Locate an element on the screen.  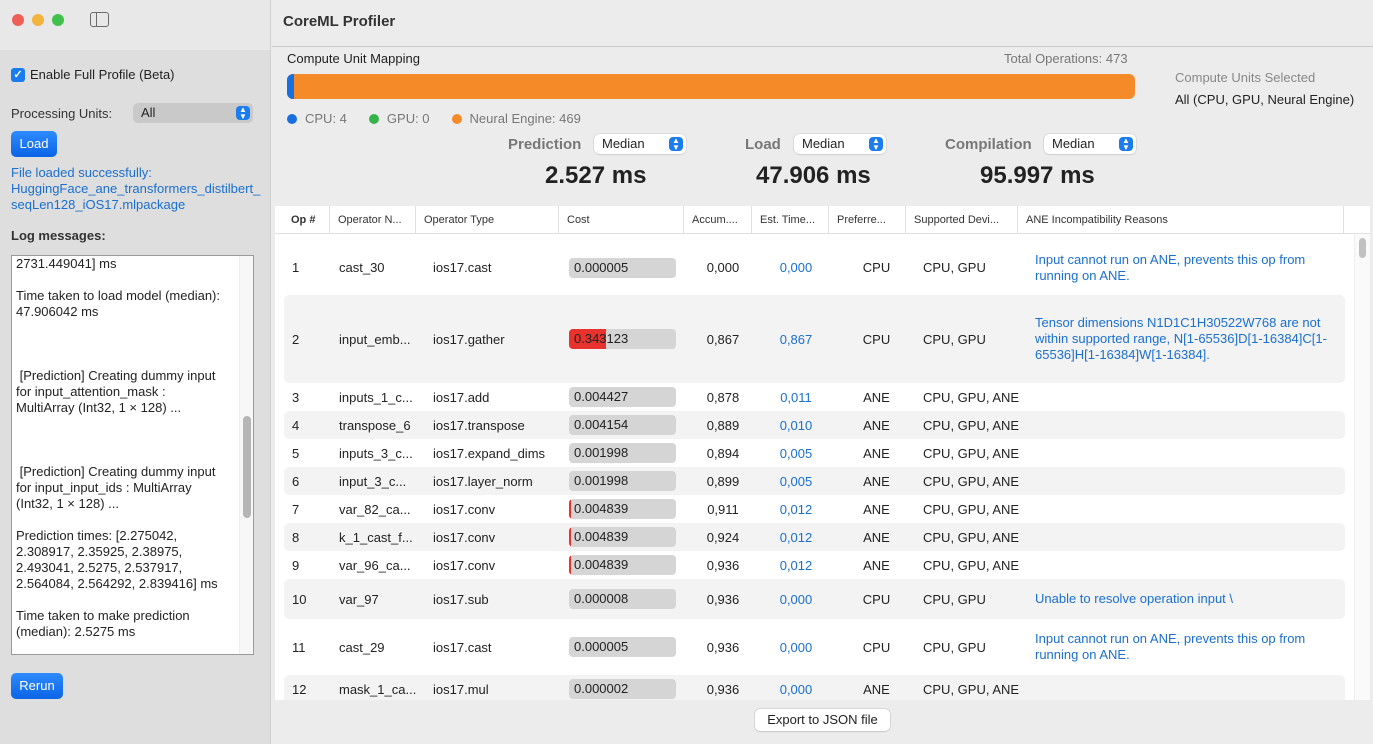
op-number: 9 is located at coordinates (296, 565).